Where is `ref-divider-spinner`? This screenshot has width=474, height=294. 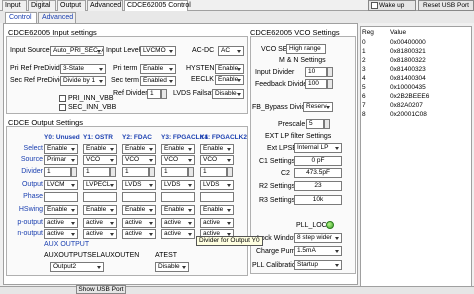
ref-divider-spinner is located at coordinates (164, 94).